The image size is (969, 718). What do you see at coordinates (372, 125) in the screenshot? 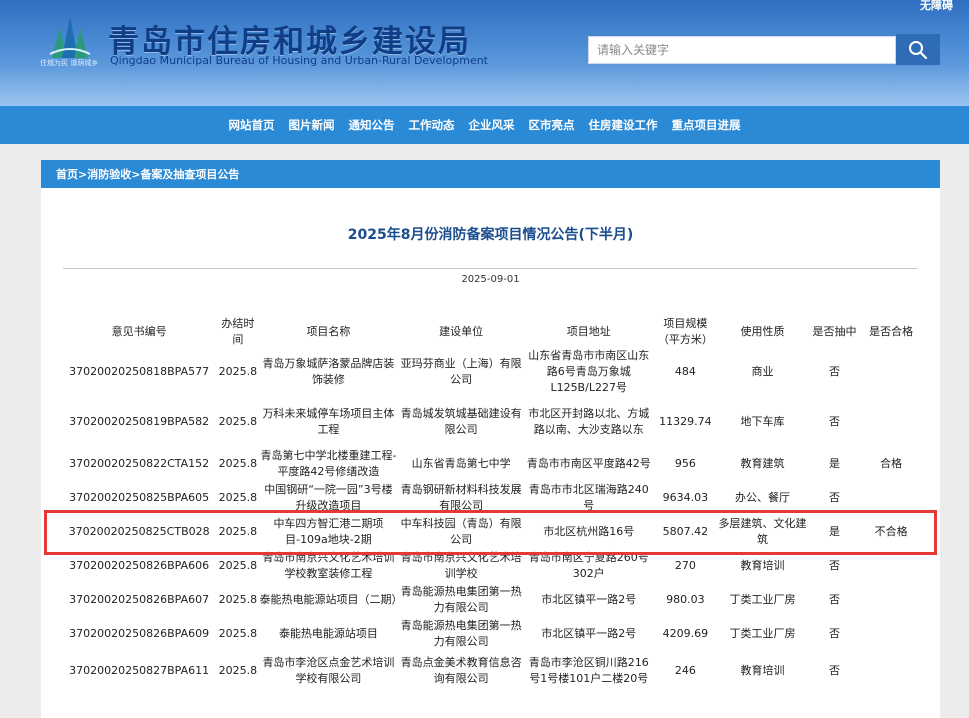
I see `nav-item-notices: 通知公告` at bounding box center [372, 125].